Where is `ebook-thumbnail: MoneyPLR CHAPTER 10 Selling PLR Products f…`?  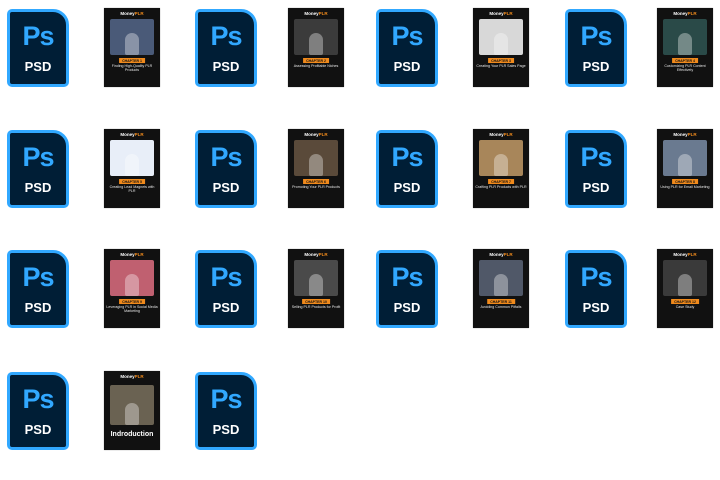
ebook-thumbnail: MoneyPLR CHAPTER 10 Selling PLR Products f… is located at coordinates (316, 288).